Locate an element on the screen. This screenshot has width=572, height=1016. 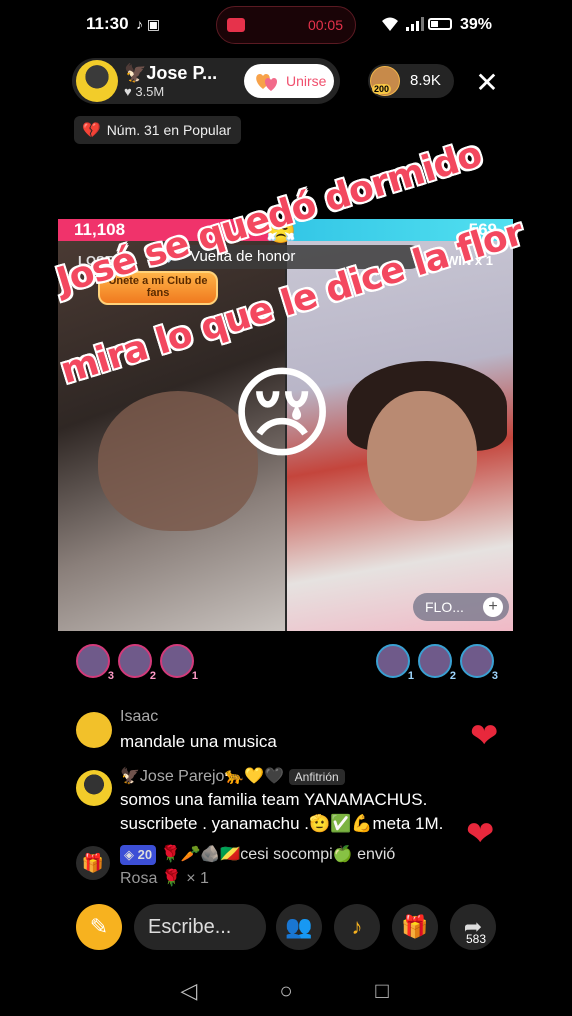
battery-icon is located at coordinates (440, 24).